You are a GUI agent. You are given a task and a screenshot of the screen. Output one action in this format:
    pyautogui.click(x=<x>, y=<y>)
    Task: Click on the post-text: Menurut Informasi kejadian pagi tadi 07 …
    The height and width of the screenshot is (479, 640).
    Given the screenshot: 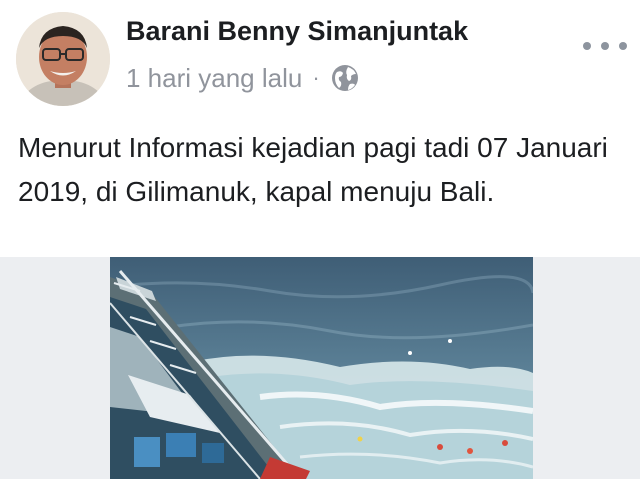 What is the action you would take?
    pyautogui.click(x=313, y=169)
    